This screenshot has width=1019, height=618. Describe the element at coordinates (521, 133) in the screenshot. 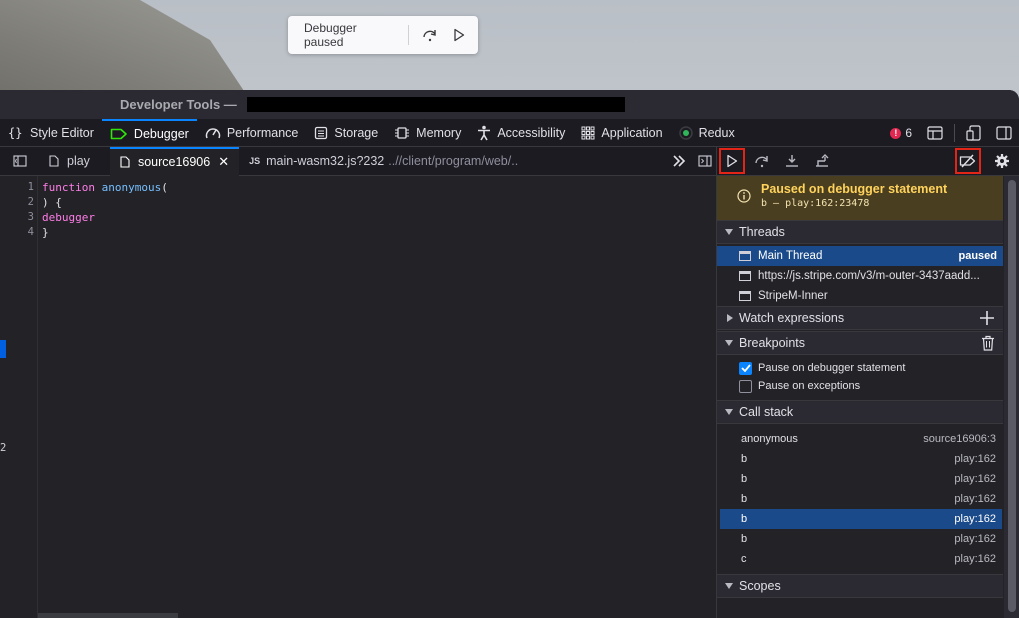

I see `tab-accessibility: Accessibility` at that location.